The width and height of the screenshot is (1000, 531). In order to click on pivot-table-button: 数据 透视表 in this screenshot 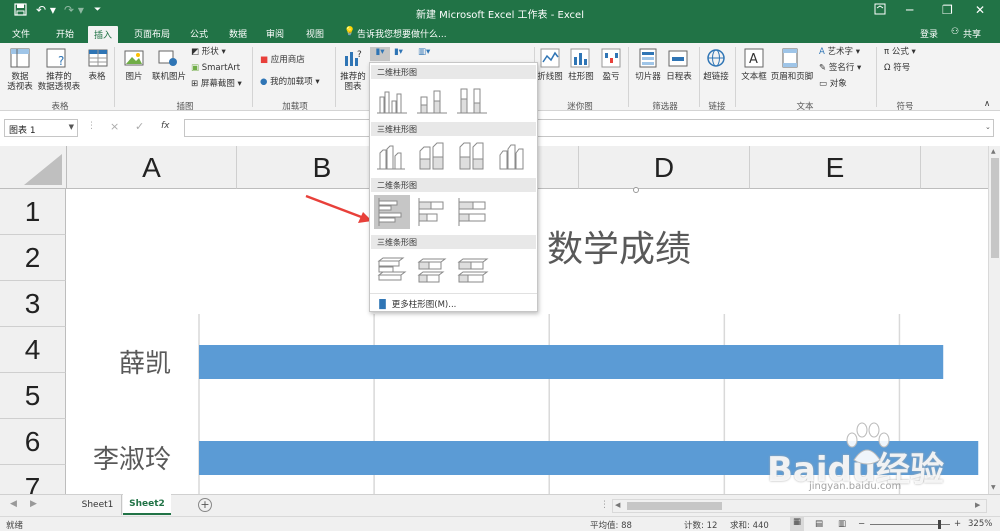, I will do `click(20, 82)`.